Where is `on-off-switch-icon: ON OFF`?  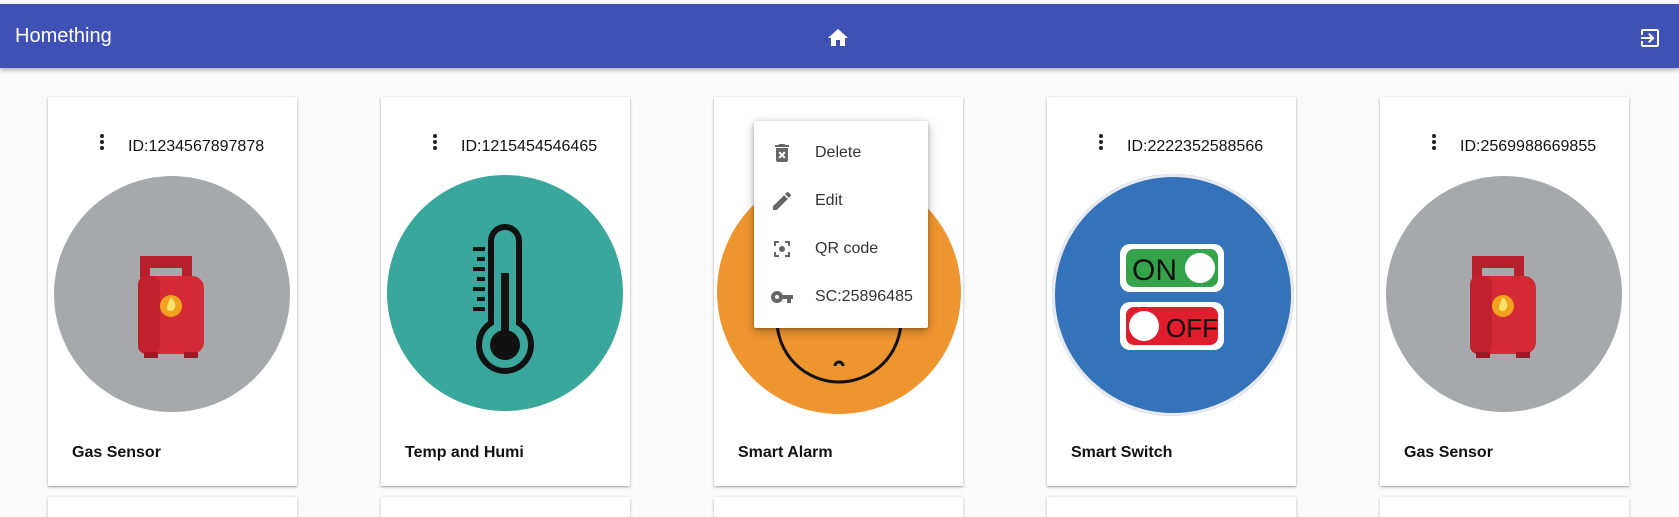 on-off-switch-icon: ON OFF is located at coordinates (1172, 297).